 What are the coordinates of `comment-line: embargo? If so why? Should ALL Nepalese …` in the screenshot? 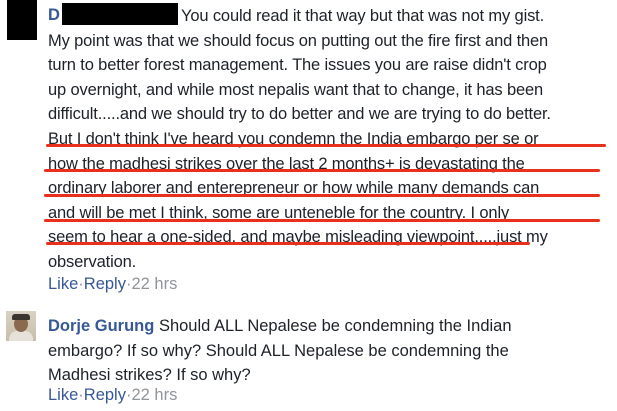 It's located at (278, 350).